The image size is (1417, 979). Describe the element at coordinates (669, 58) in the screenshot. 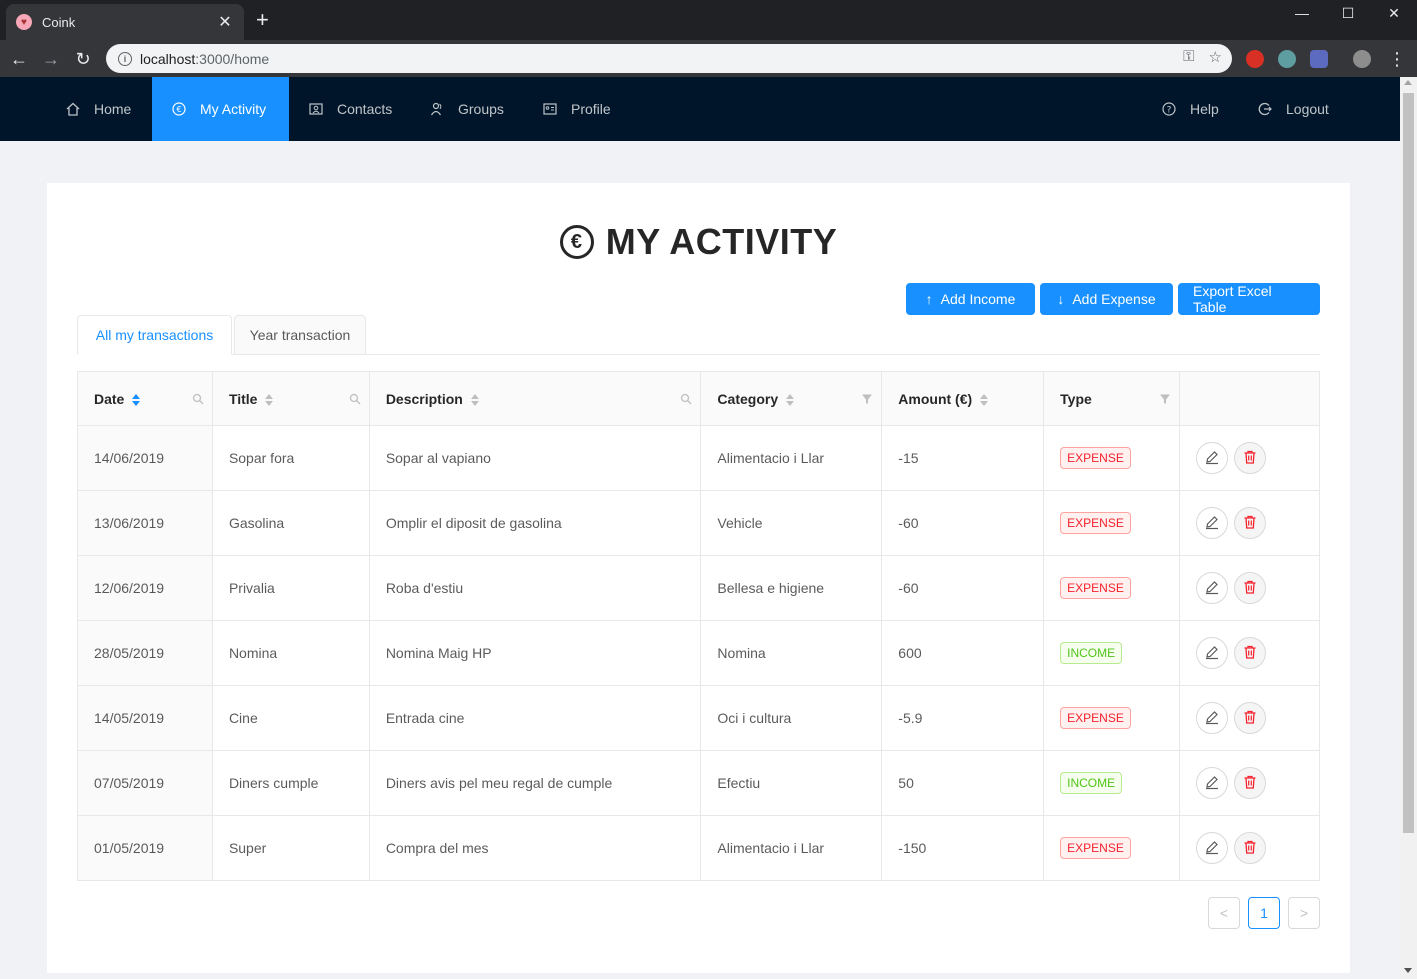

I see `address-bar: i localhost:3000/home ⚿ ☆` at that location.